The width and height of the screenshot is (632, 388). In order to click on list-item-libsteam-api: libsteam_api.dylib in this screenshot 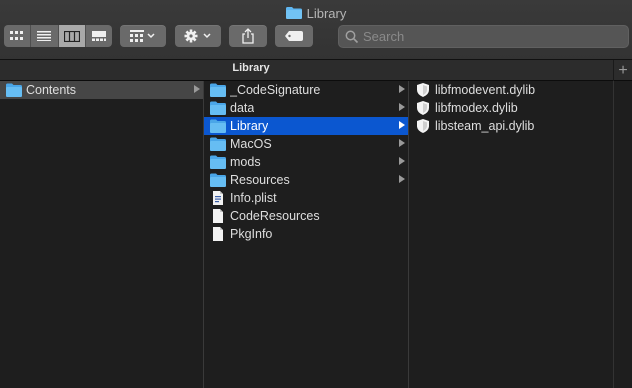, I will do `click(511, 126)`.